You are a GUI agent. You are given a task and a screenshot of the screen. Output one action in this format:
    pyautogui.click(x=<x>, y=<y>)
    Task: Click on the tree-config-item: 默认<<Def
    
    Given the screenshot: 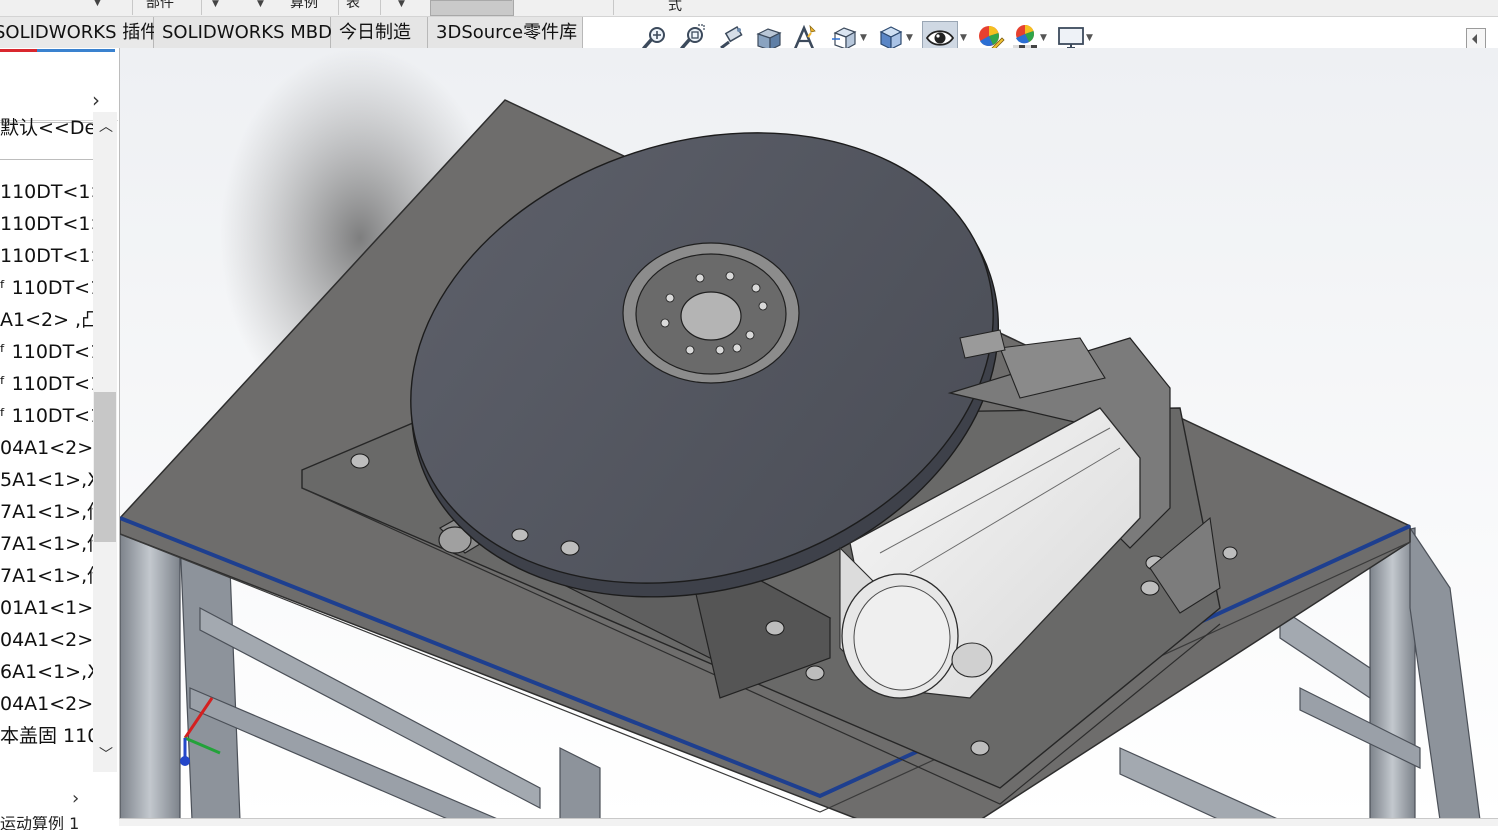 What is the action you would take?
    pyautogui.click(x=46, y=128)
    